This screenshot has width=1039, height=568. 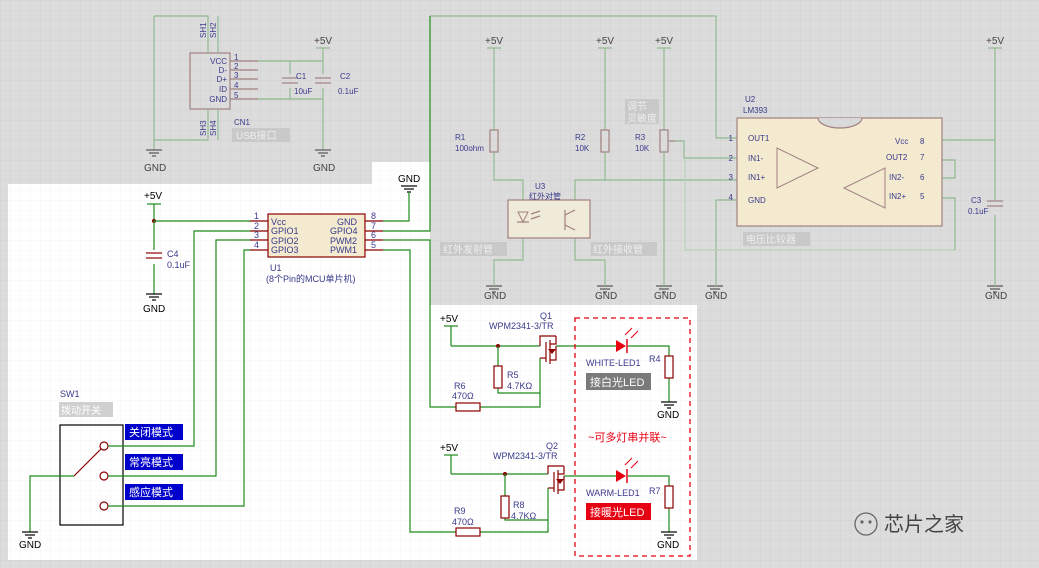 What do you see at coordinates (750, 99) in the screenshot?
I see `u2-ref: U2` at bounding box center [750, 99].